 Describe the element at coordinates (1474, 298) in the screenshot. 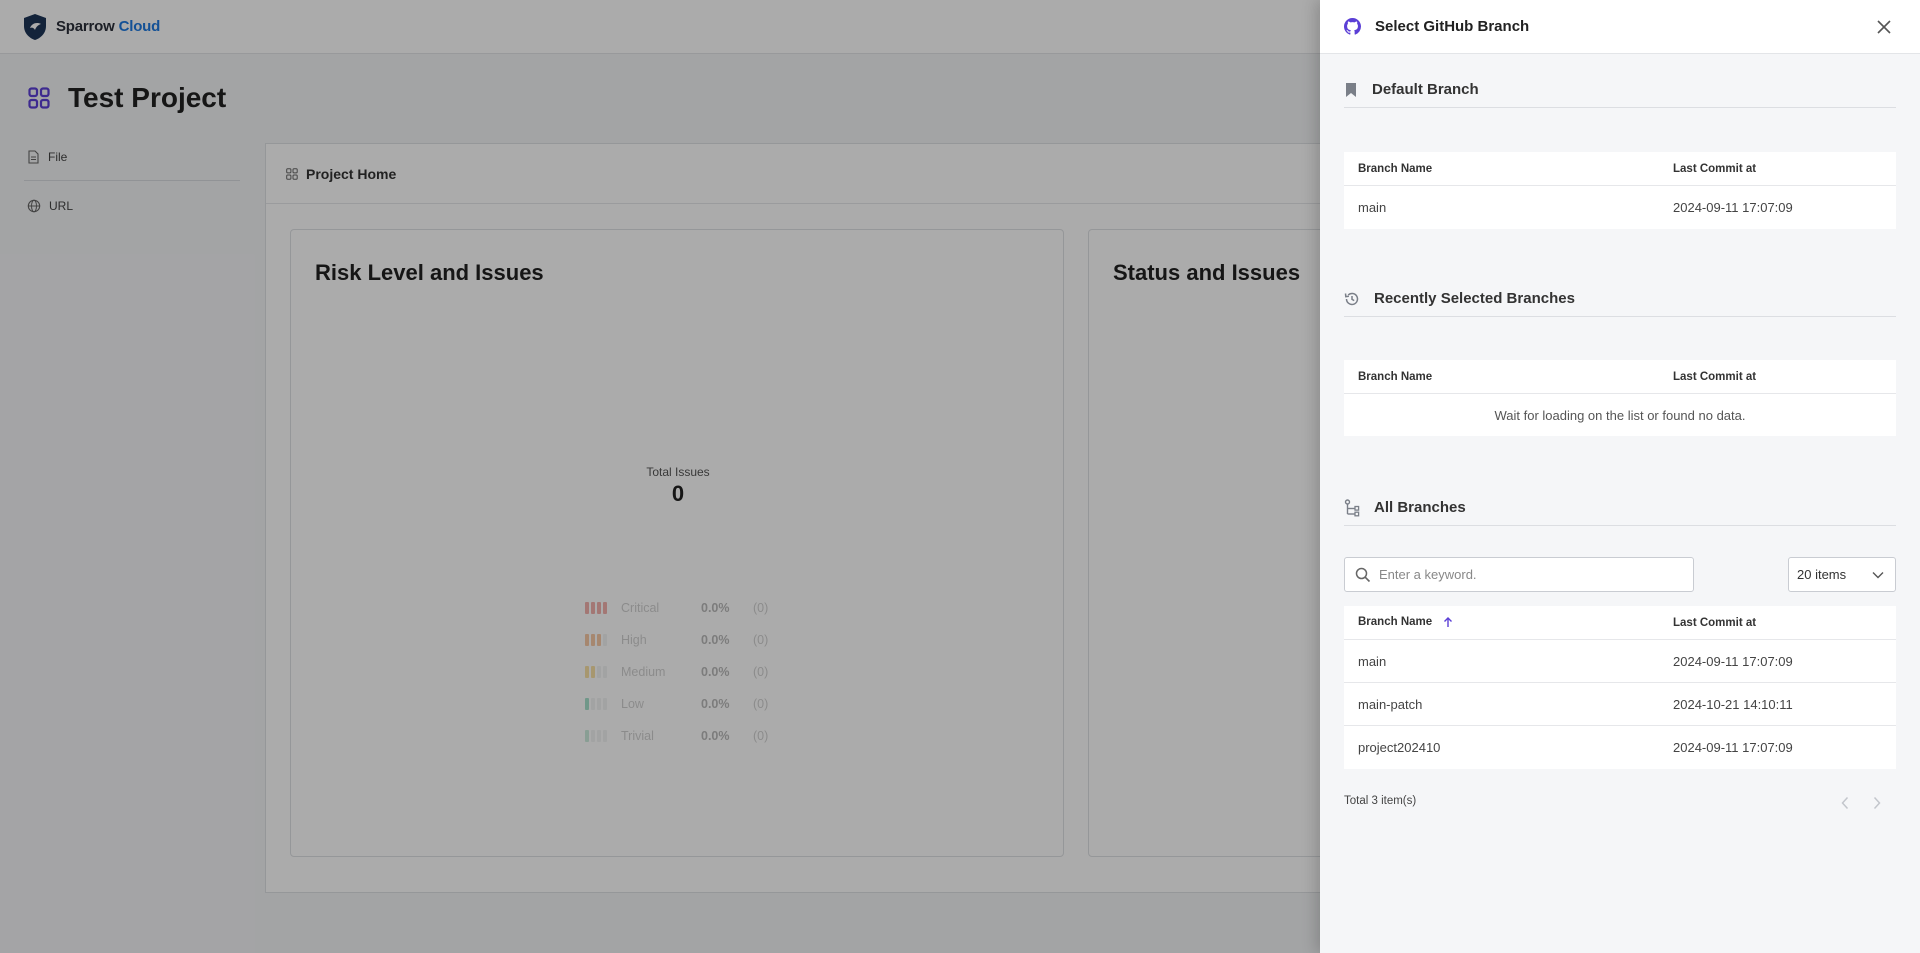

I see `section-title: Recently Selected Branches` at that location.